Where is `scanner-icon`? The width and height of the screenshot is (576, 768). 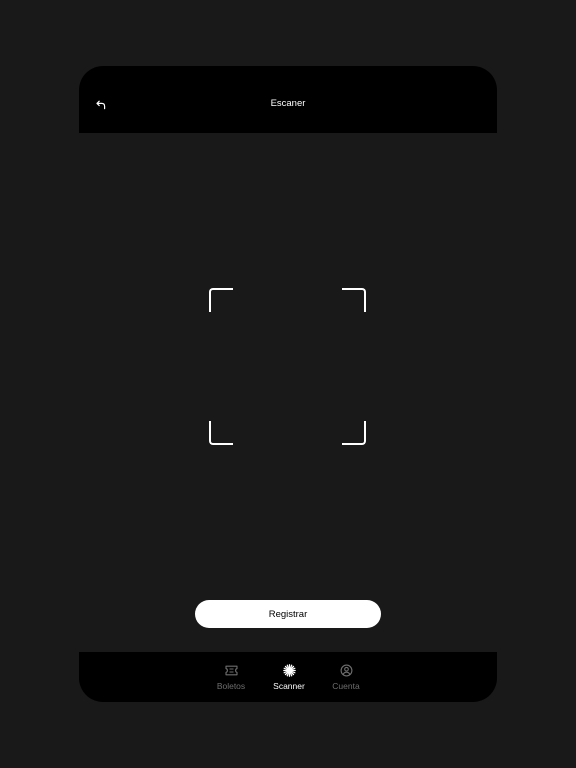
scanner-icon is located at coordinates (289, 670).